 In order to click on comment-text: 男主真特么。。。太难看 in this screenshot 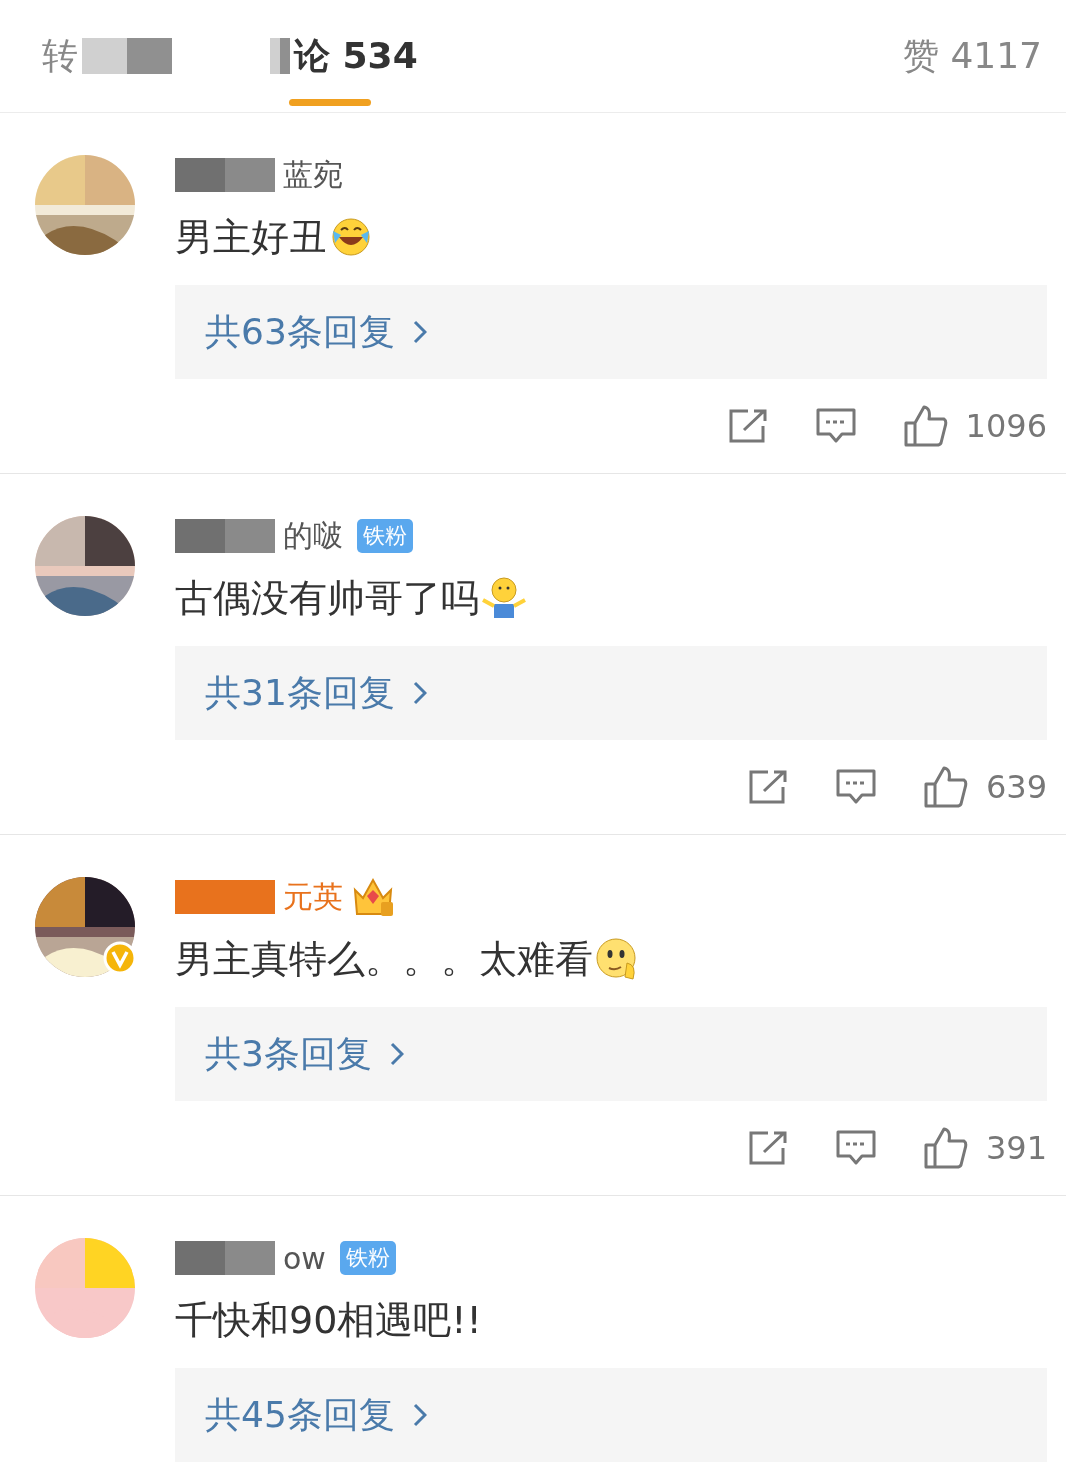, I will do `click(384, 959)`.